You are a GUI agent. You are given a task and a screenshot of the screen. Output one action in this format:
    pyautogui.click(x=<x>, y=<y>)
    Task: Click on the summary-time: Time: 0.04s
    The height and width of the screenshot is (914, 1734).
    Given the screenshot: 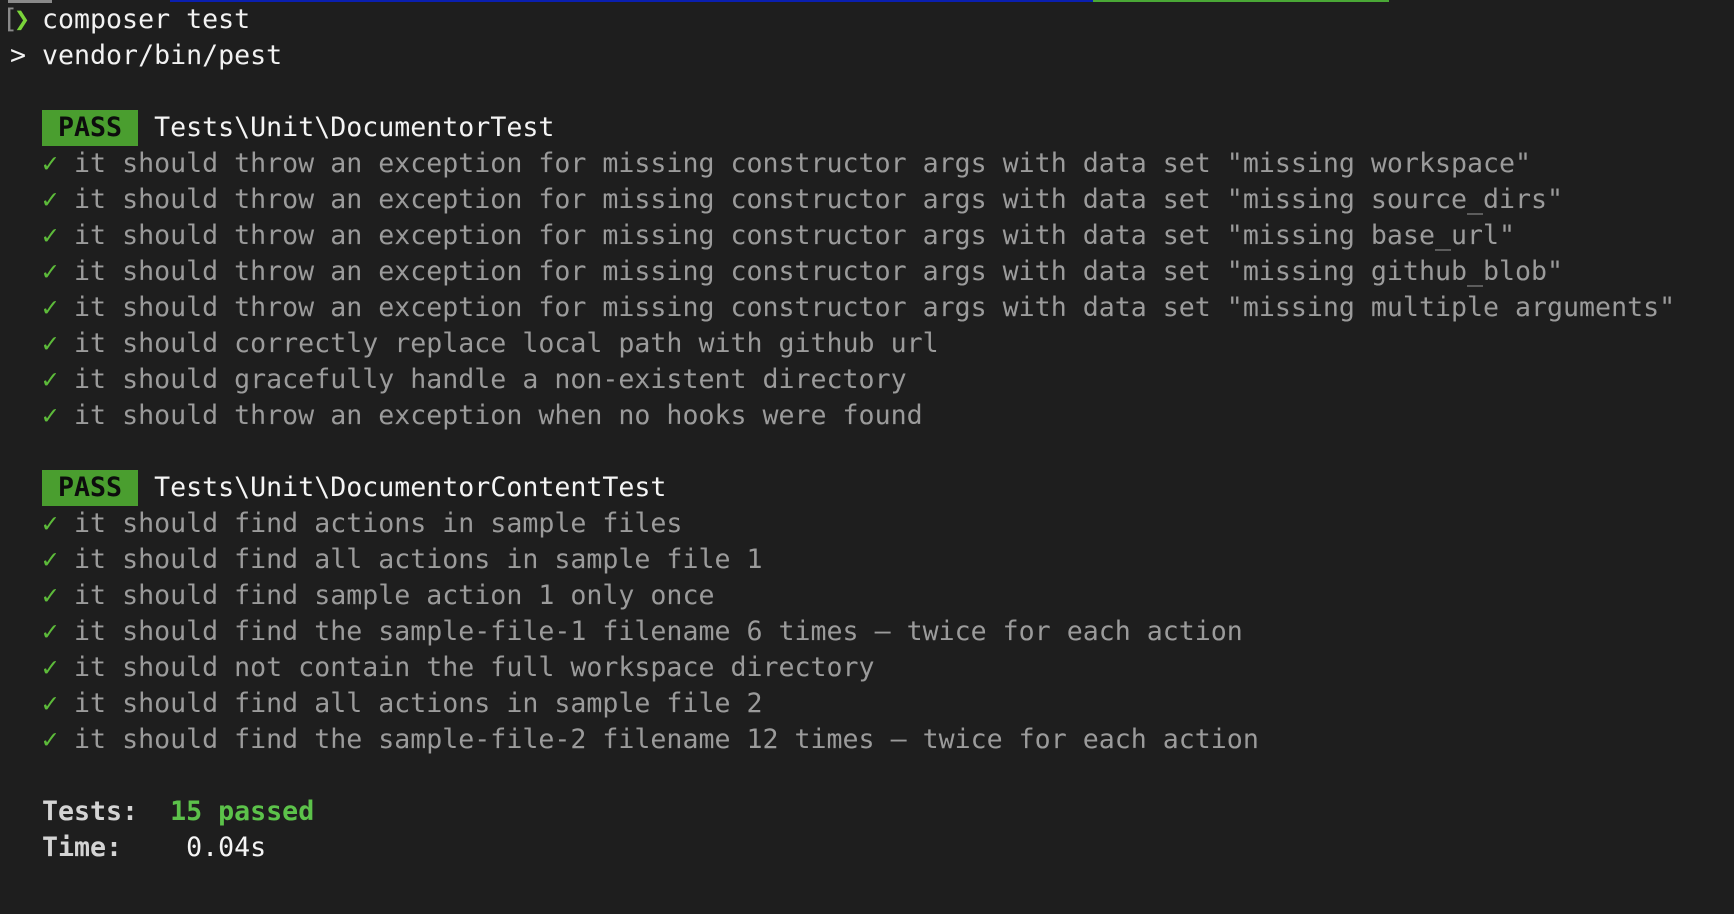 What is the action you would take?
    pyautogui.click(x=867, y=848)
    